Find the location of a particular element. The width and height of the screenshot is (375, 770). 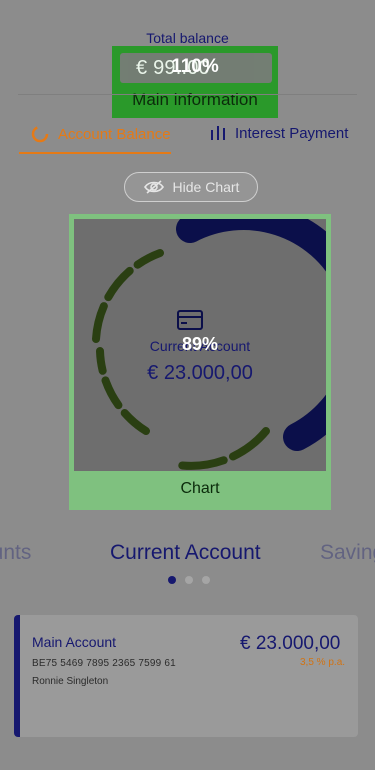

donut-chart-icon is located at coordinates (40, 134).